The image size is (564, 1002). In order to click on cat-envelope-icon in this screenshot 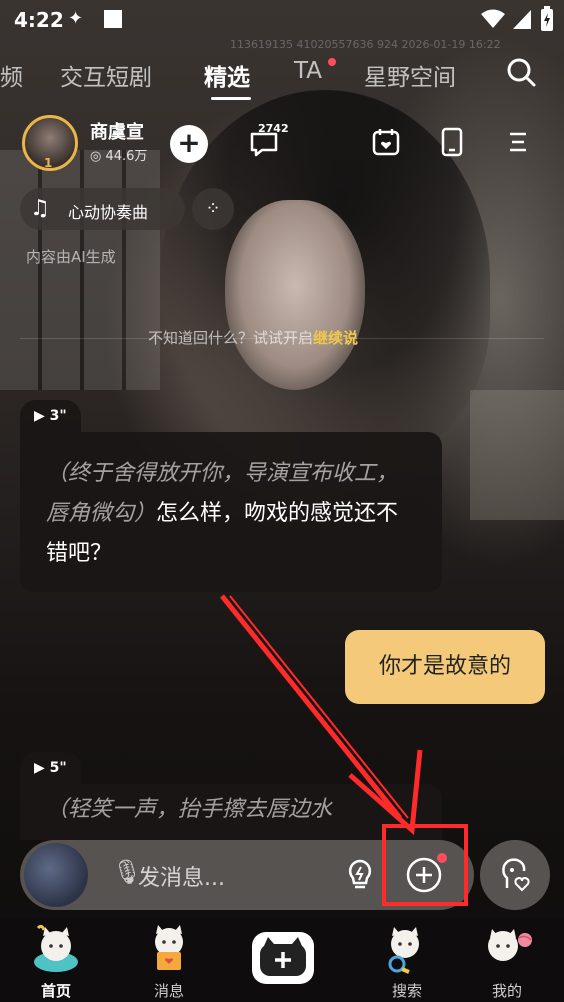, I will do `click(169, 947)`.